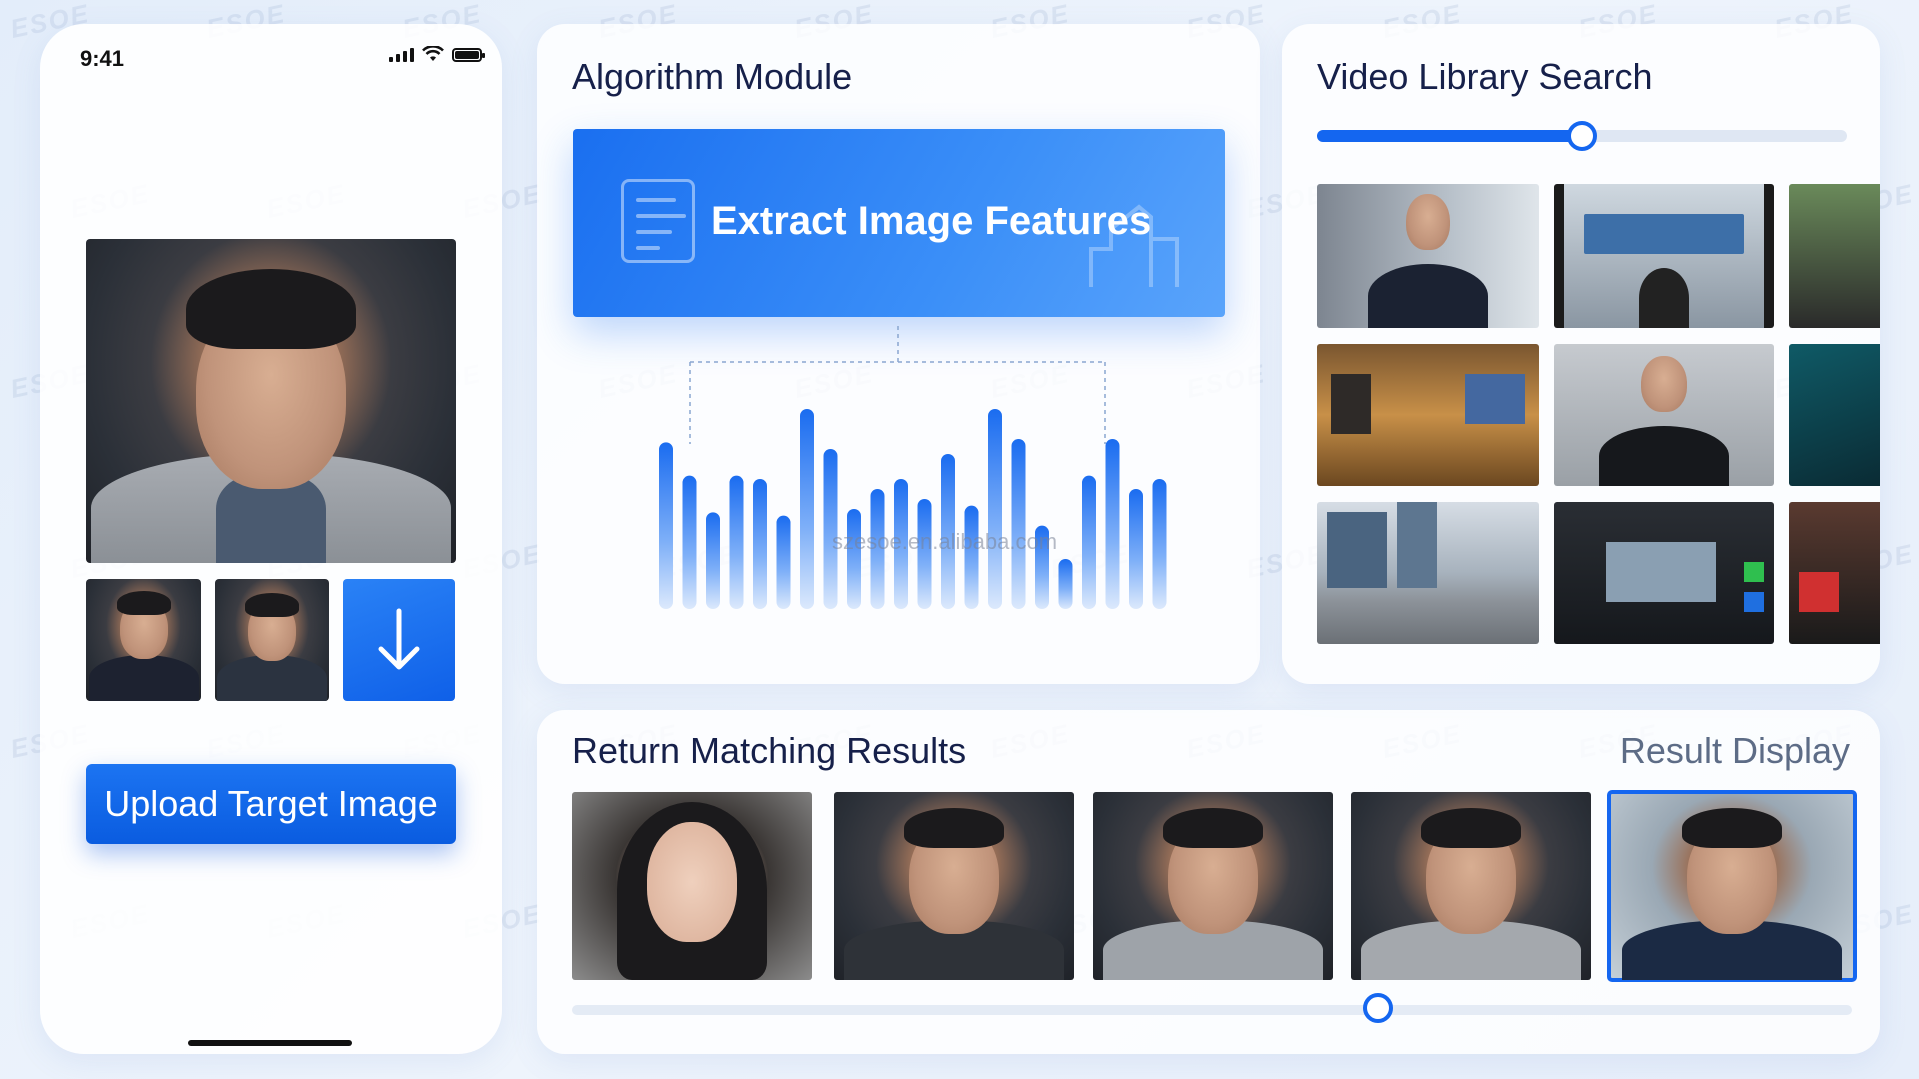 The height and width of the screenshot is (1079, 1919). Describe the element at coordinates (897, 385) in the screenshot. I see `connector-lines` at that location.